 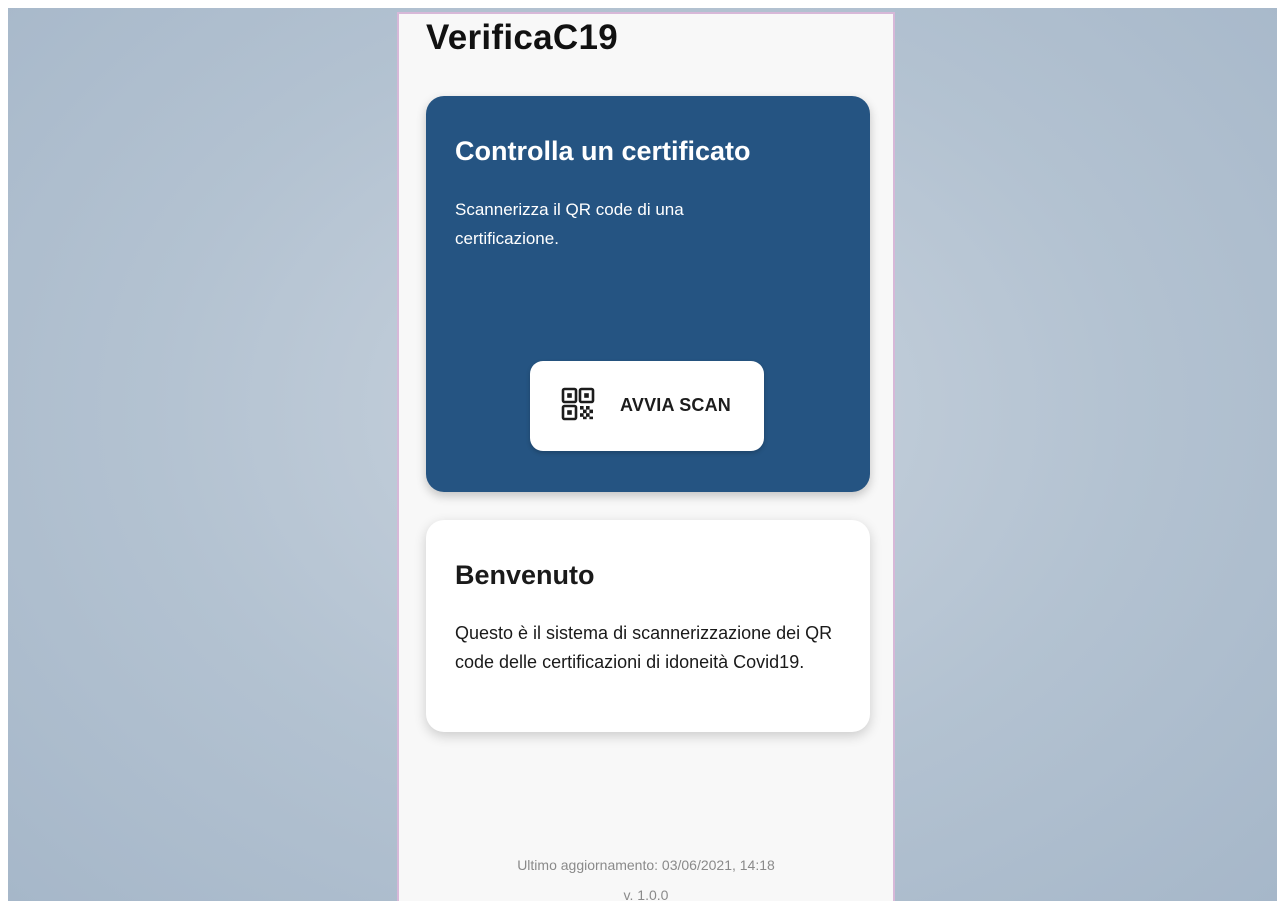 I want to click on app-title: VerificaC19, so click(x=522, y=37).